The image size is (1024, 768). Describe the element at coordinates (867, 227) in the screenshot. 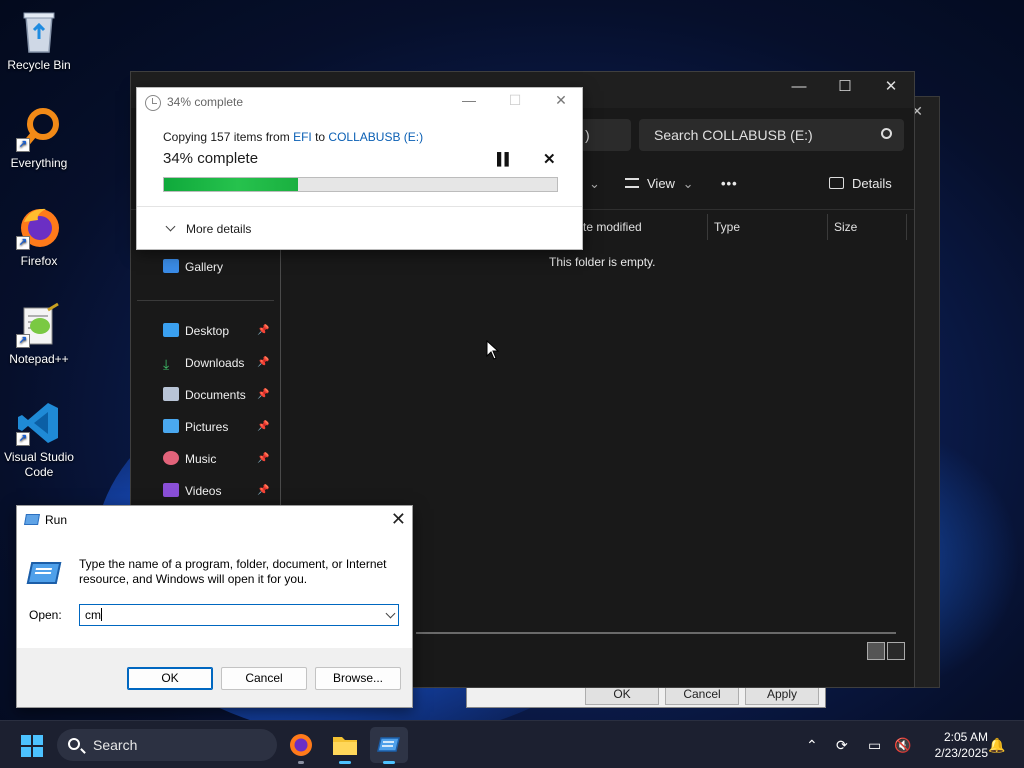

I see `column-size: Size` at that location.